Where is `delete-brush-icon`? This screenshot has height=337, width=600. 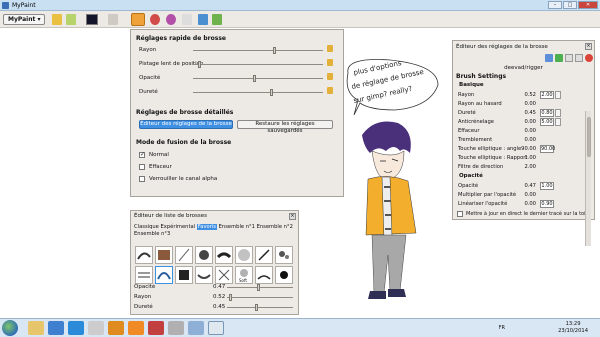 delete-brush-icon is located at coordinates (589, 58).